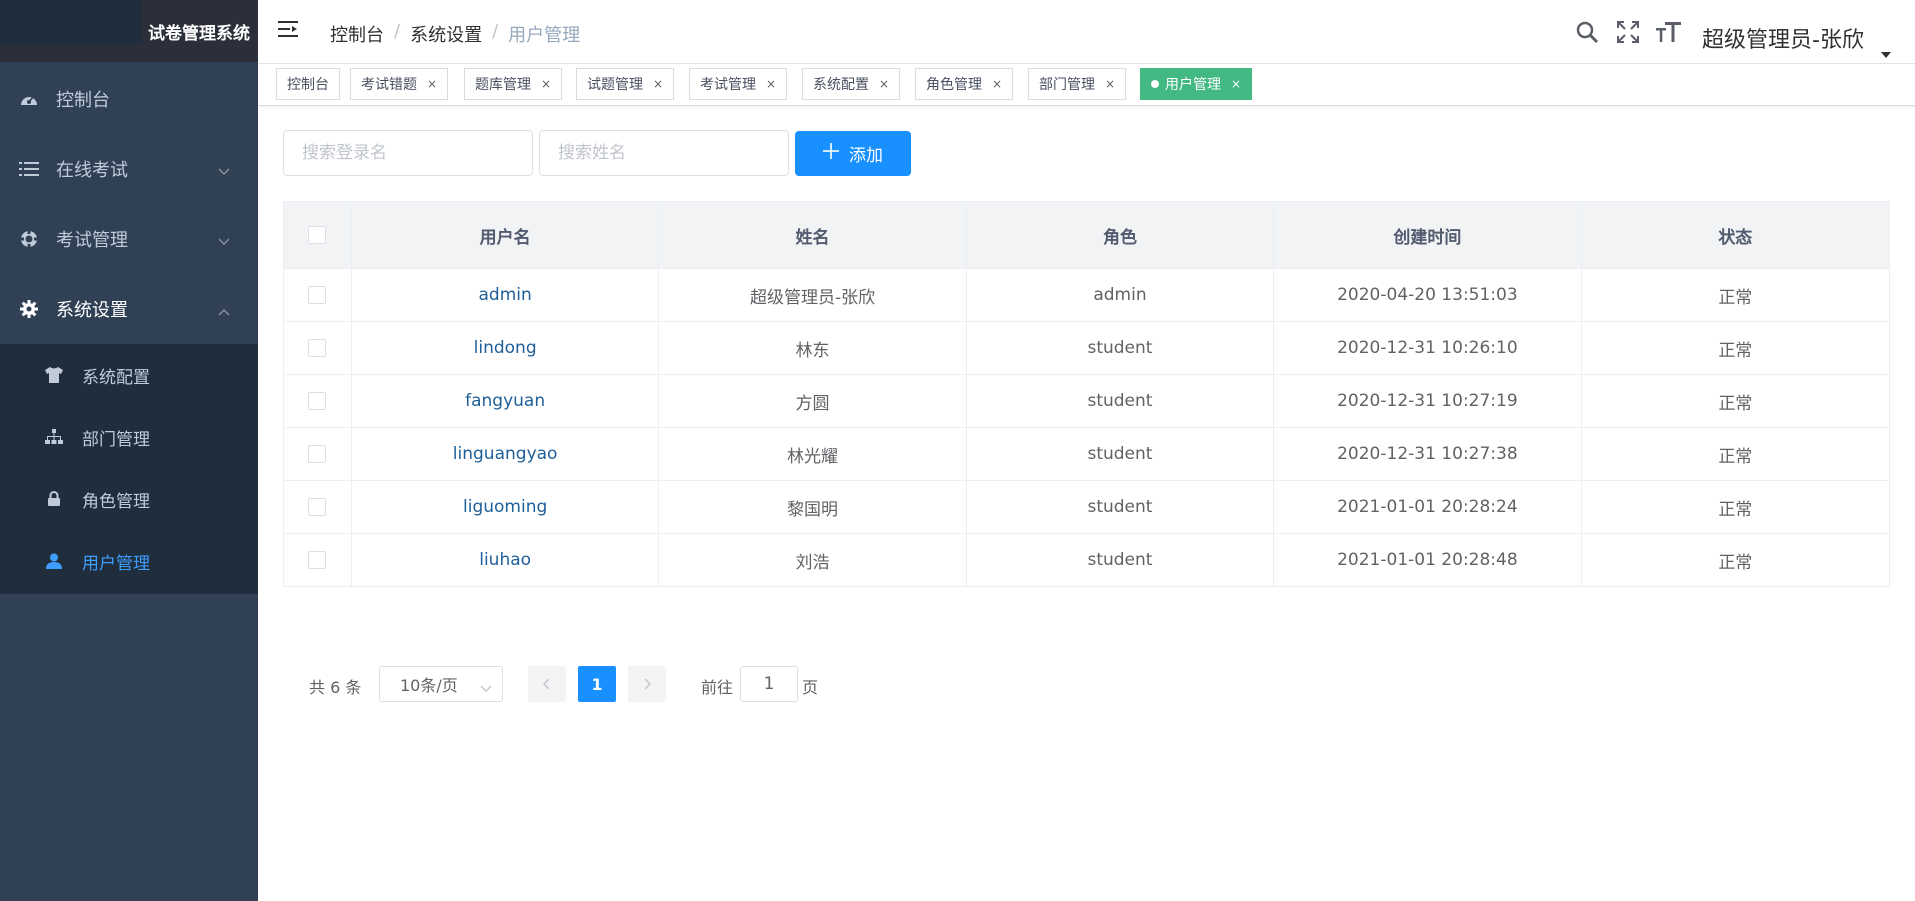  I want to click on font-size-icon, so click(1669, 34).